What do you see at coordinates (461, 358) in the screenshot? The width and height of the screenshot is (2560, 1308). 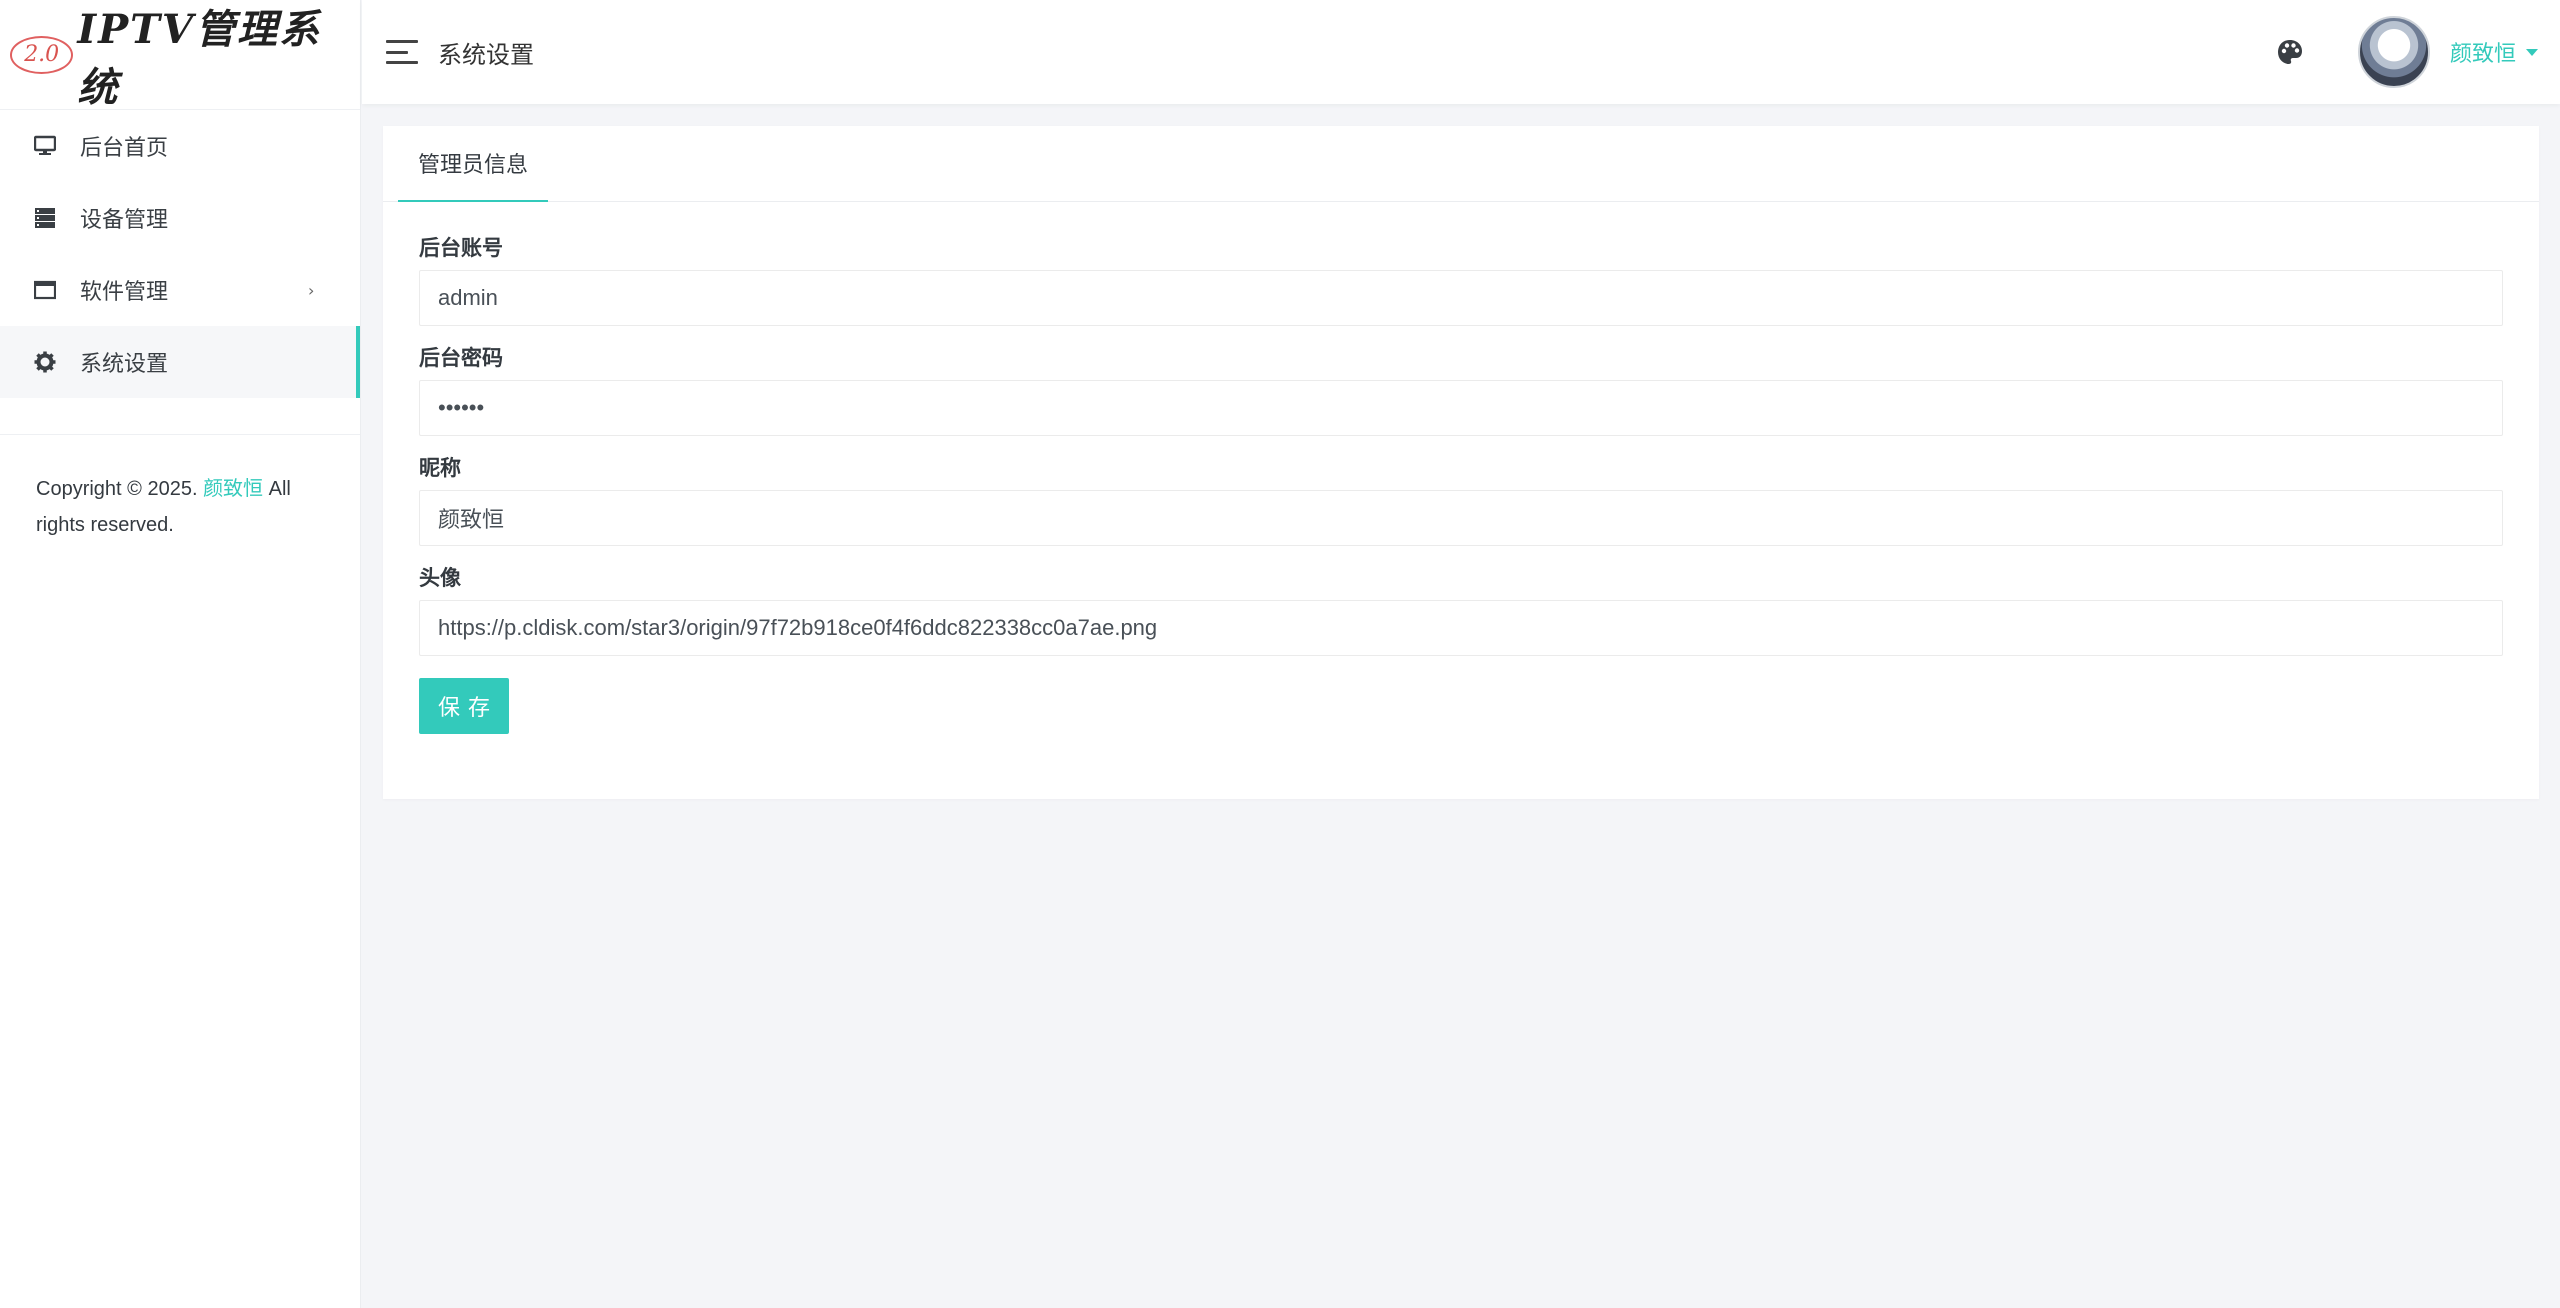 I see `password-label: 后台密码` at bounding box center [461, 358].